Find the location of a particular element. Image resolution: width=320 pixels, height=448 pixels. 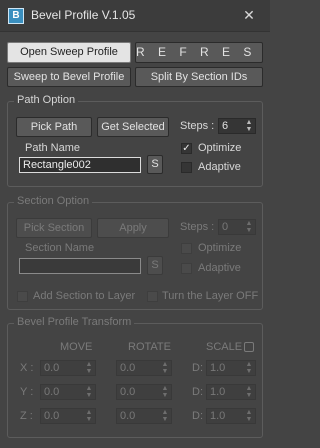

add-section-to-layer-checkbox is located at coordinates (22, 296).